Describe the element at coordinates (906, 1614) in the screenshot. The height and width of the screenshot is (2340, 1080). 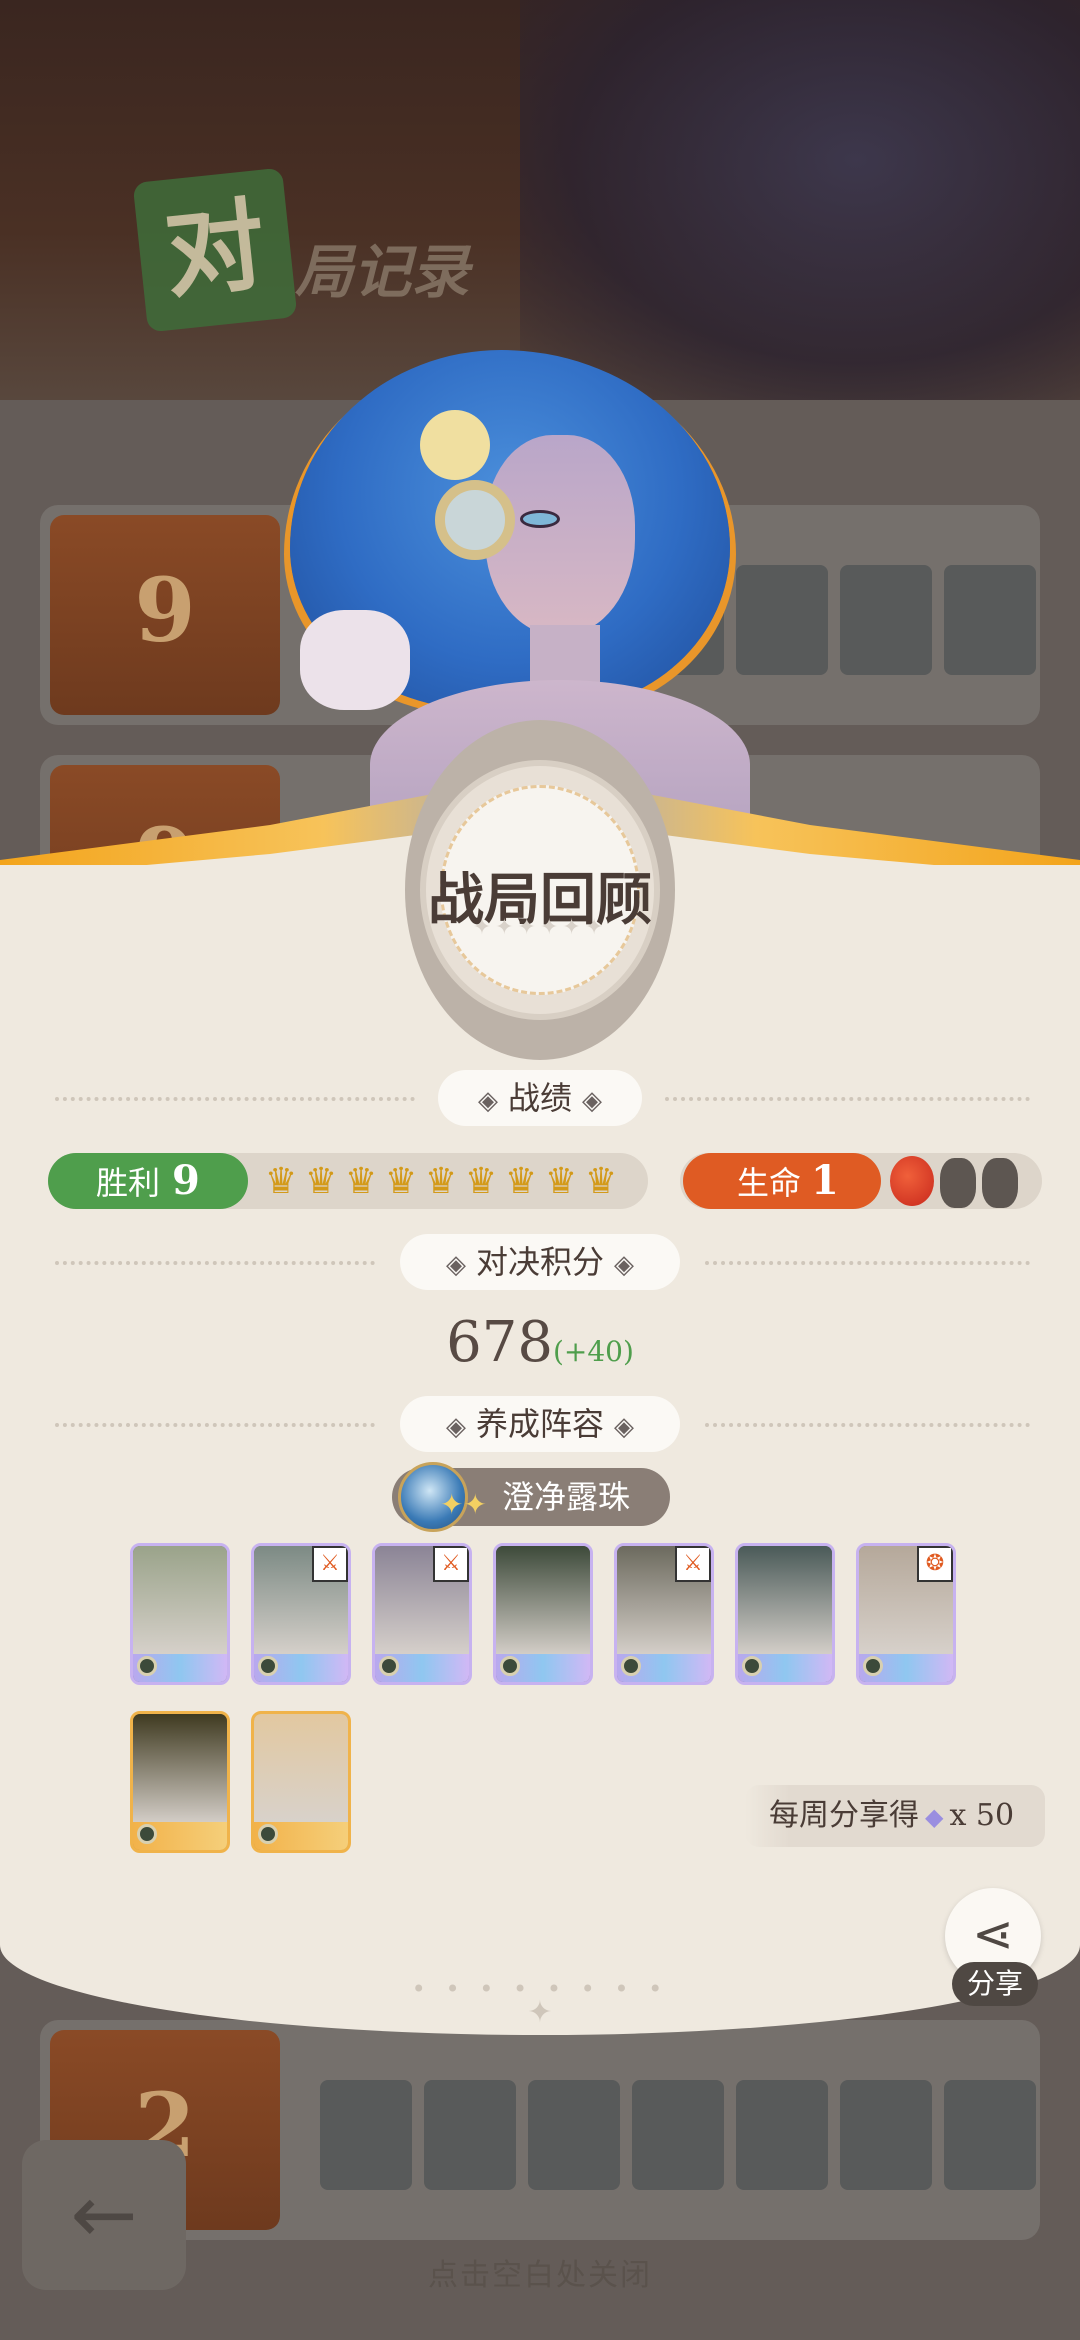
I see `hero-card: ❂` at that location.